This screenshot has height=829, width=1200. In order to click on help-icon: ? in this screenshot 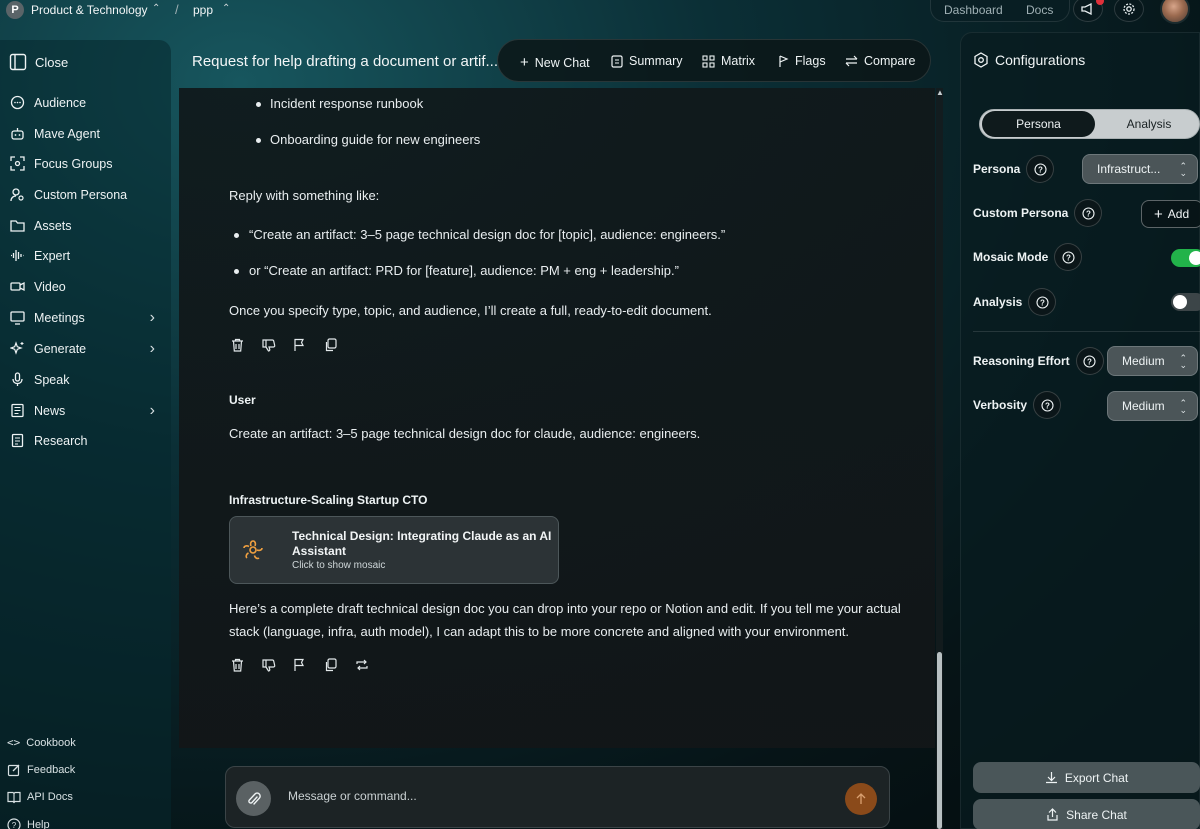, I will do `click(1047, 405)`.